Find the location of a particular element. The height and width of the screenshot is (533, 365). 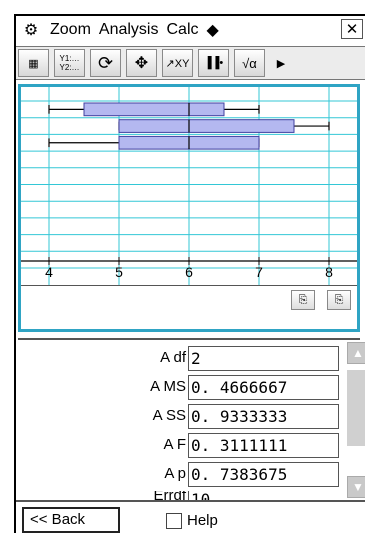

scroll-up-icon: ▲ is located at coordinates (356, 353).